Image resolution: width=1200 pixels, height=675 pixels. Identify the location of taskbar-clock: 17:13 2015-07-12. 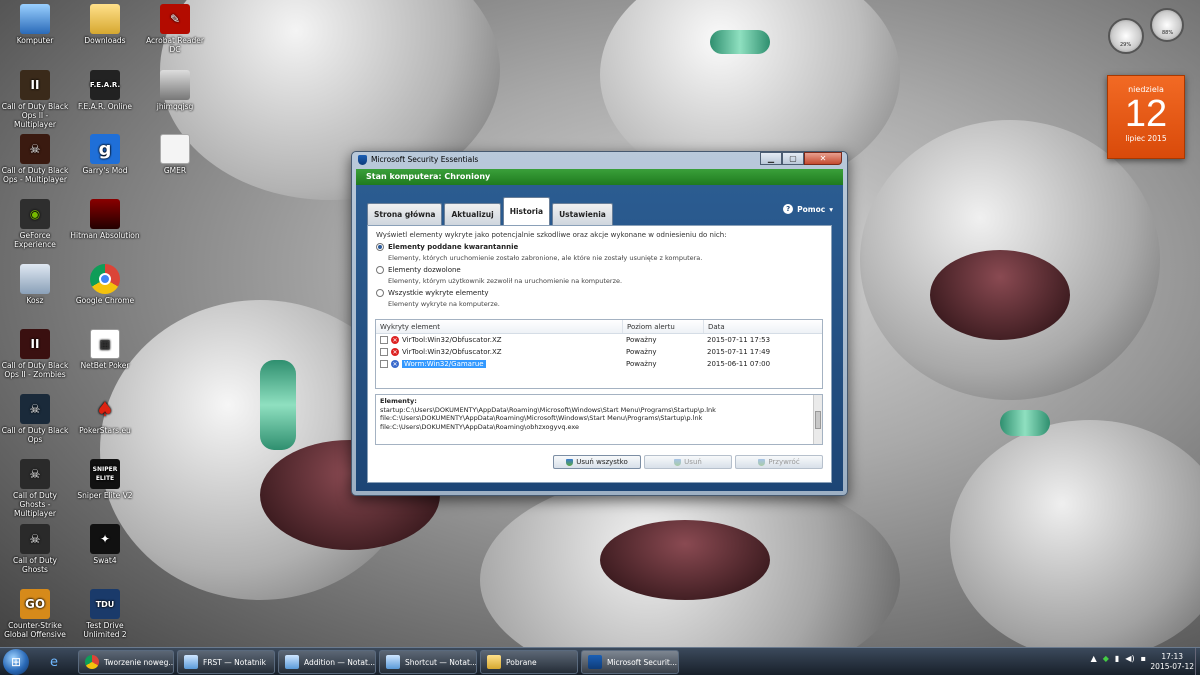
(1172, 662).